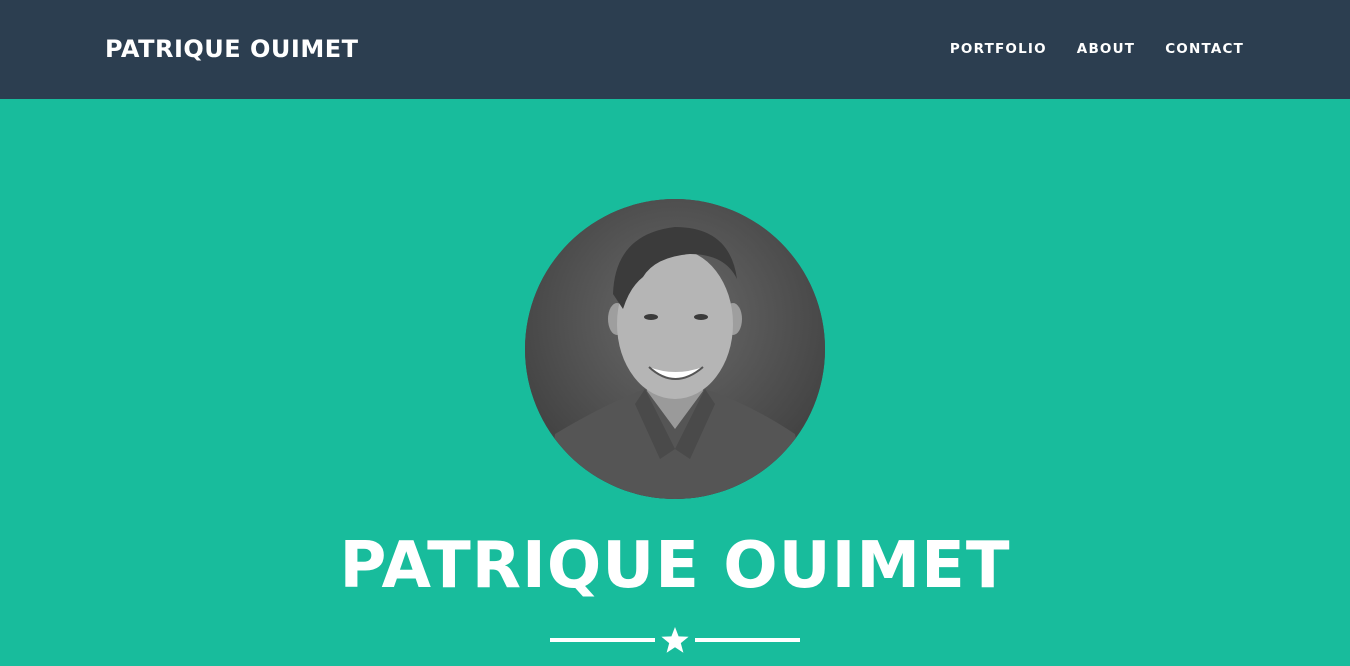 The image size is (1350, 666). What do you see at coordinates (602, 640) in the screenshot?
I see `divider-line-left` at bounding box center [602, 640].